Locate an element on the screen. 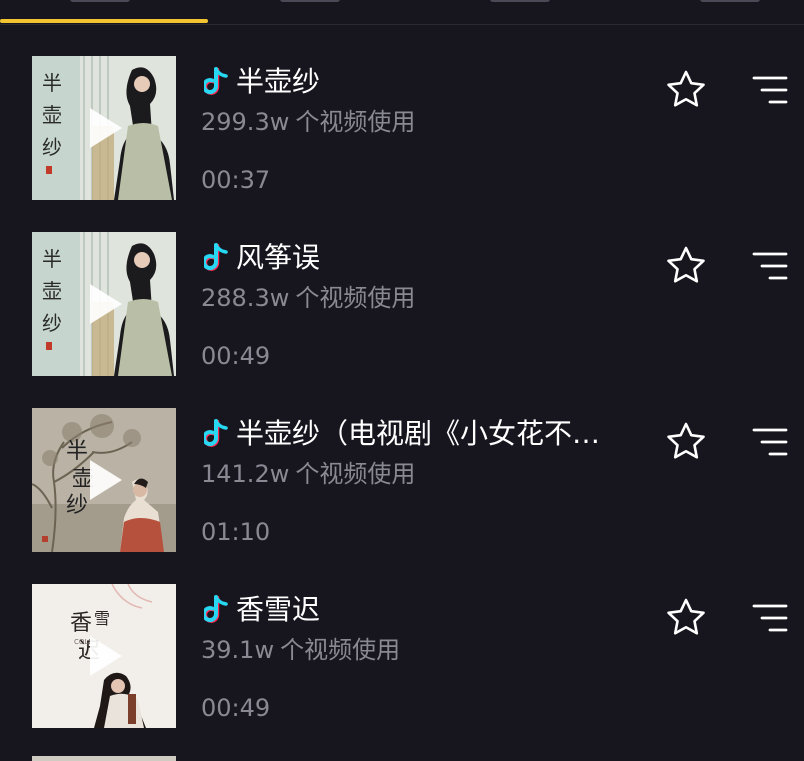 The height and width of the screenshot is (761, 804). usage-count: 141.2w 个视频使用 is located at coordinates (308, 474).